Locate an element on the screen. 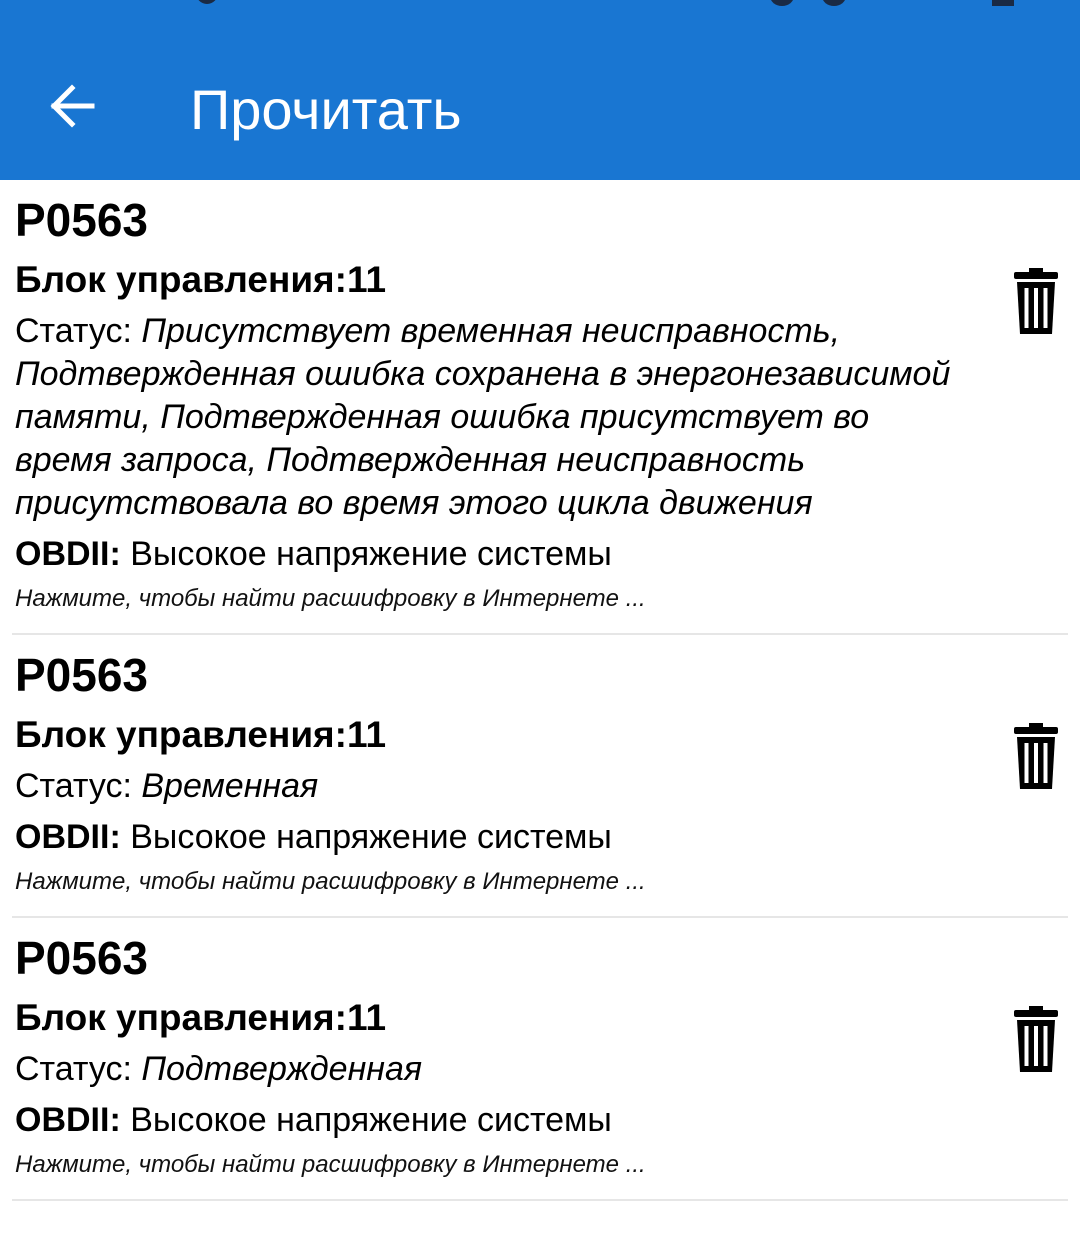  back-button is located at coordinates (72, 106).